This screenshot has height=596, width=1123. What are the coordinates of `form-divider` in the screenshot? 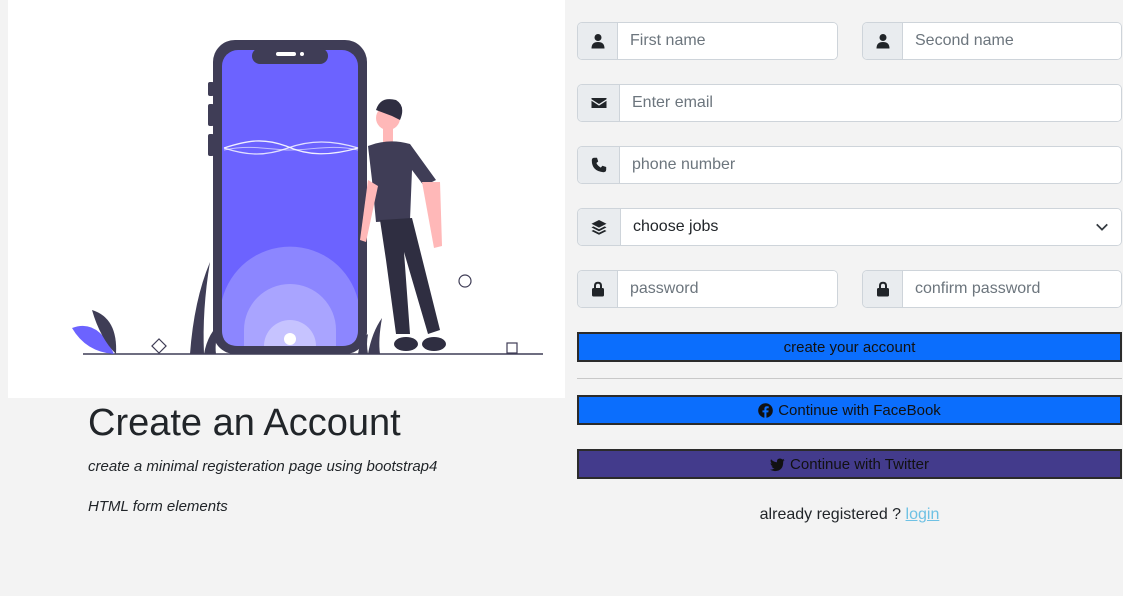 It's located at (849, 378).